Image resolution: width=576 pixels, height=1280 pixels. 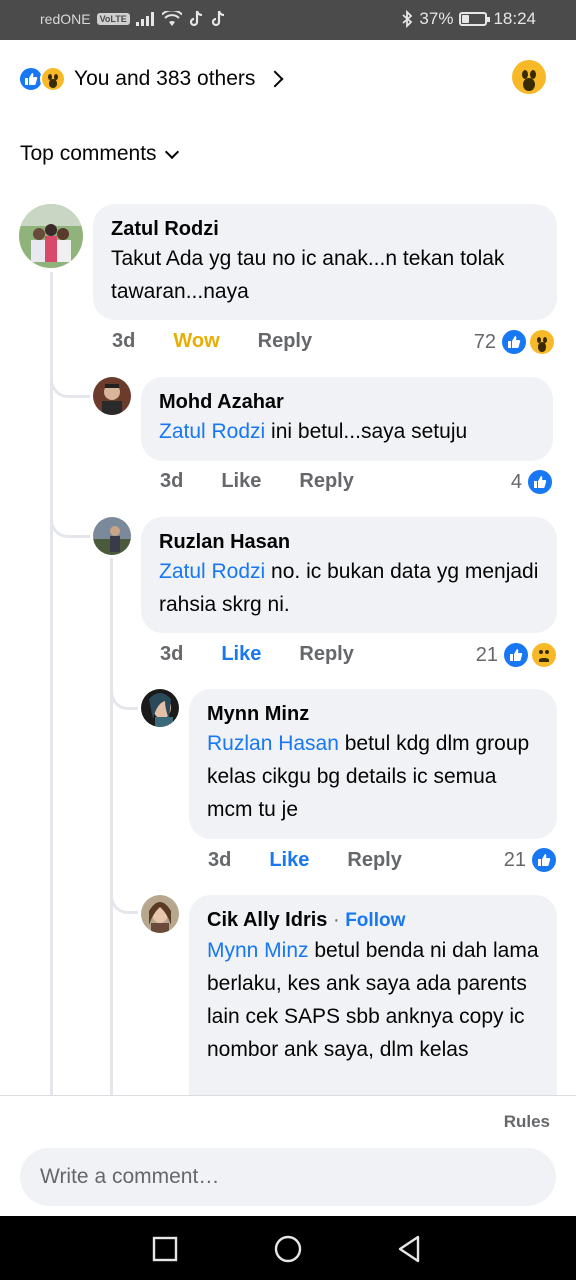 I want to click on signal-icon, so click(x=144, y=19).